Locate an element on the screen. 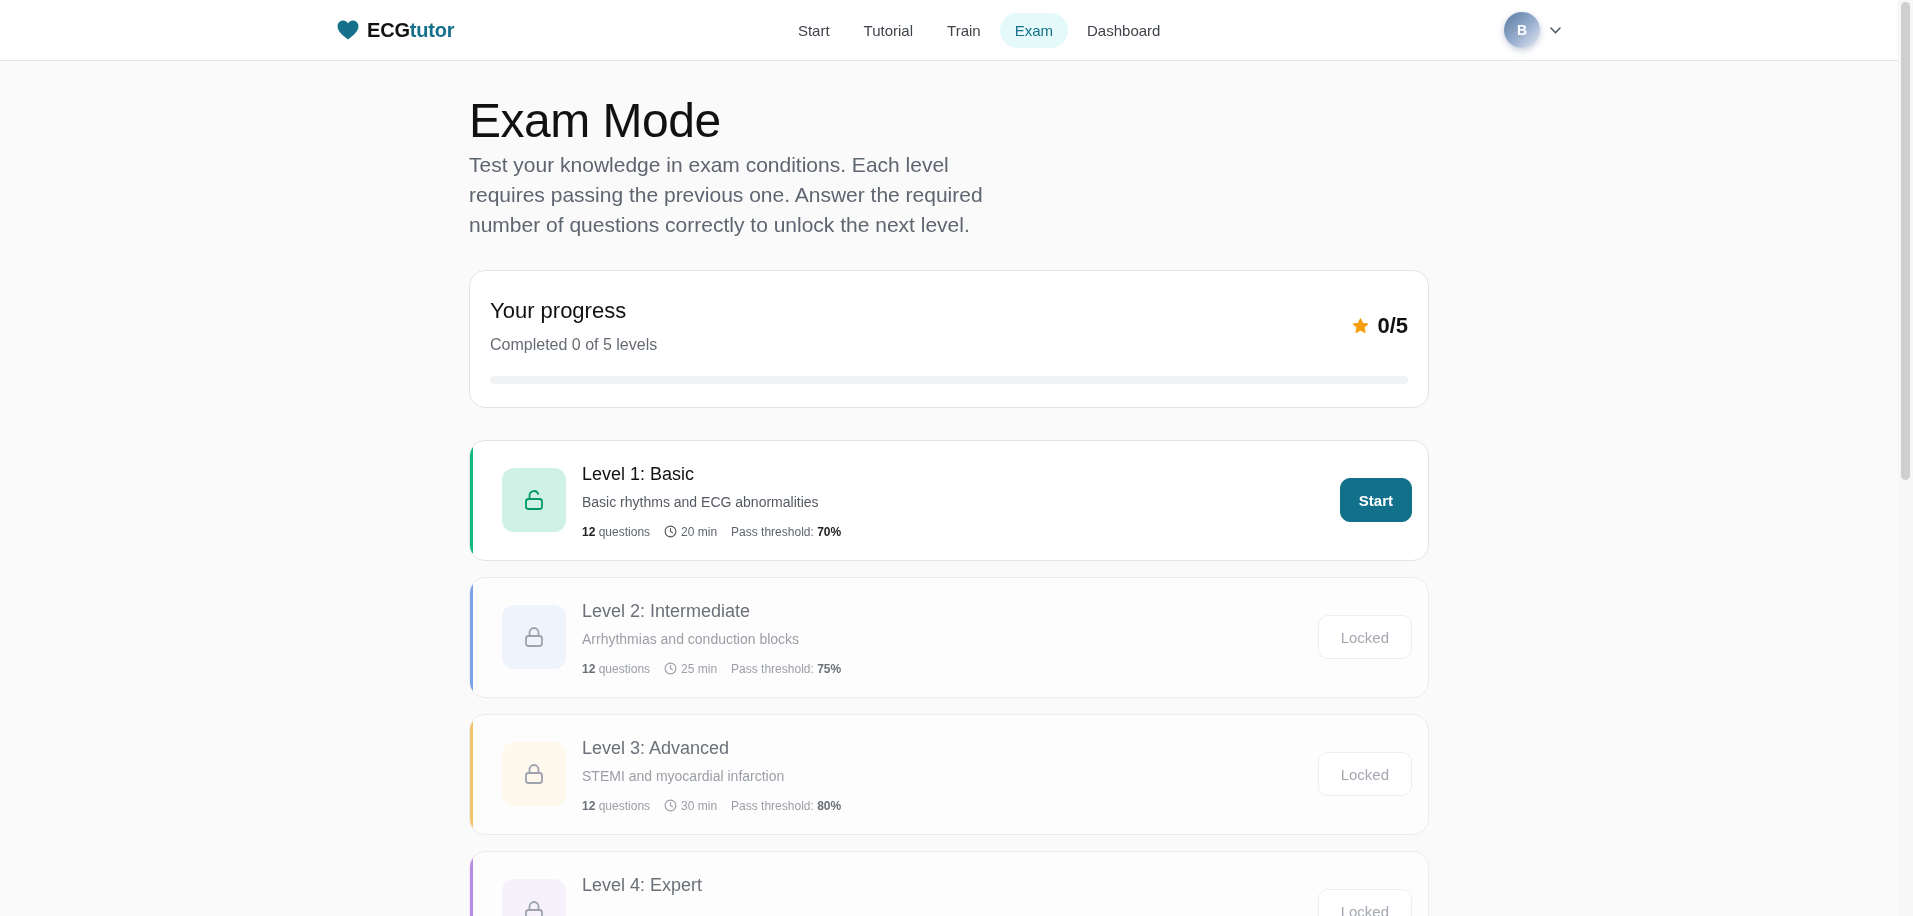 This screenshot has height=916, width=1913. start-button: Start is located at coordinates (1375, 500).